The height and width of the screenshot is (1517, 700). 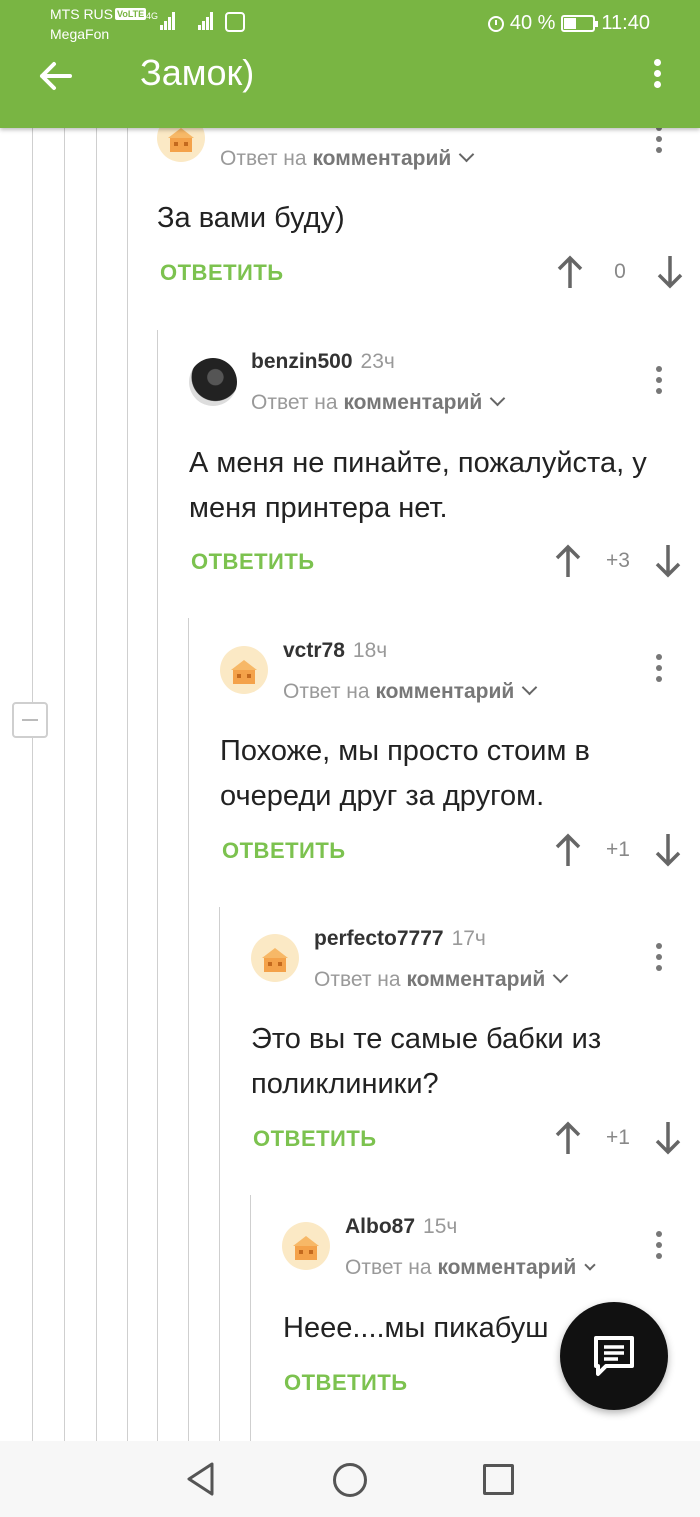 What do you see at coordinates (379, 938) in the screenshot?
I see `username: perfecto7777` at bounding box center [379, 938].